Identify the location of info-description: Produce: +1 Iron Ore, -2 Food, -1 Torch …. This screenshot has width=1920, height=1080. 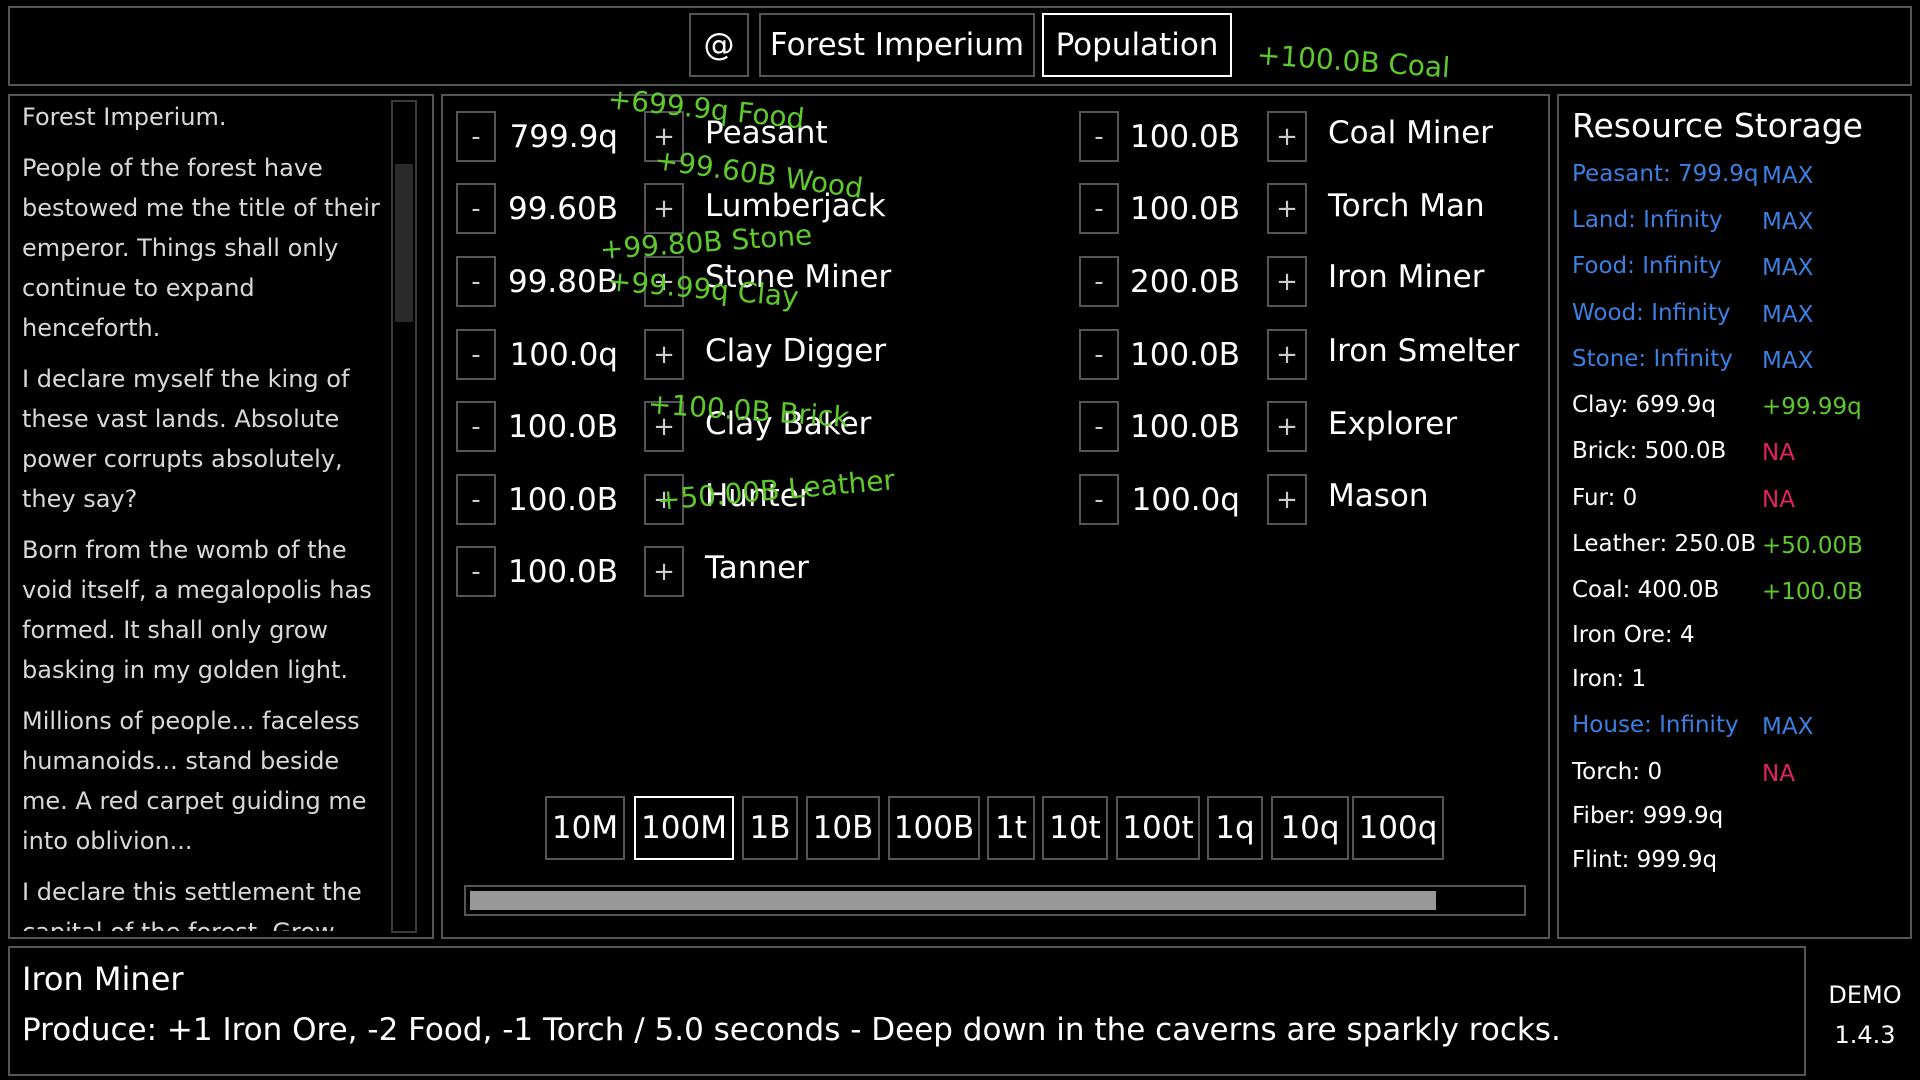
(791, 1030).